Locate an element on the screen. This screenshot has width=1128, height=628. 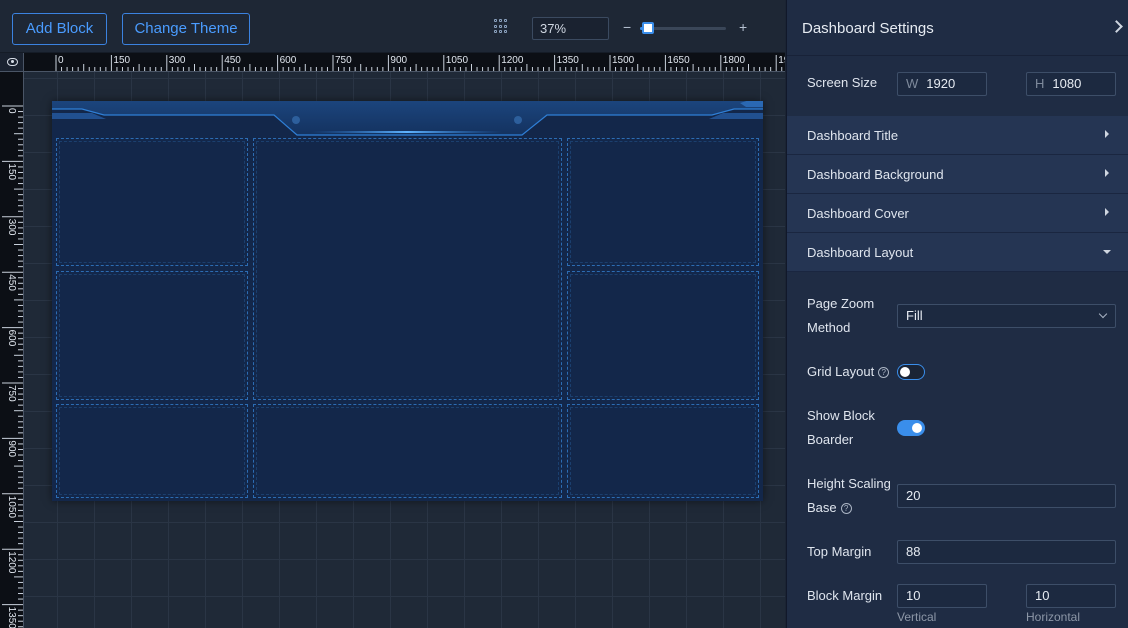
screen-height-input: H 1080 is located at coordinates (1071, 84).